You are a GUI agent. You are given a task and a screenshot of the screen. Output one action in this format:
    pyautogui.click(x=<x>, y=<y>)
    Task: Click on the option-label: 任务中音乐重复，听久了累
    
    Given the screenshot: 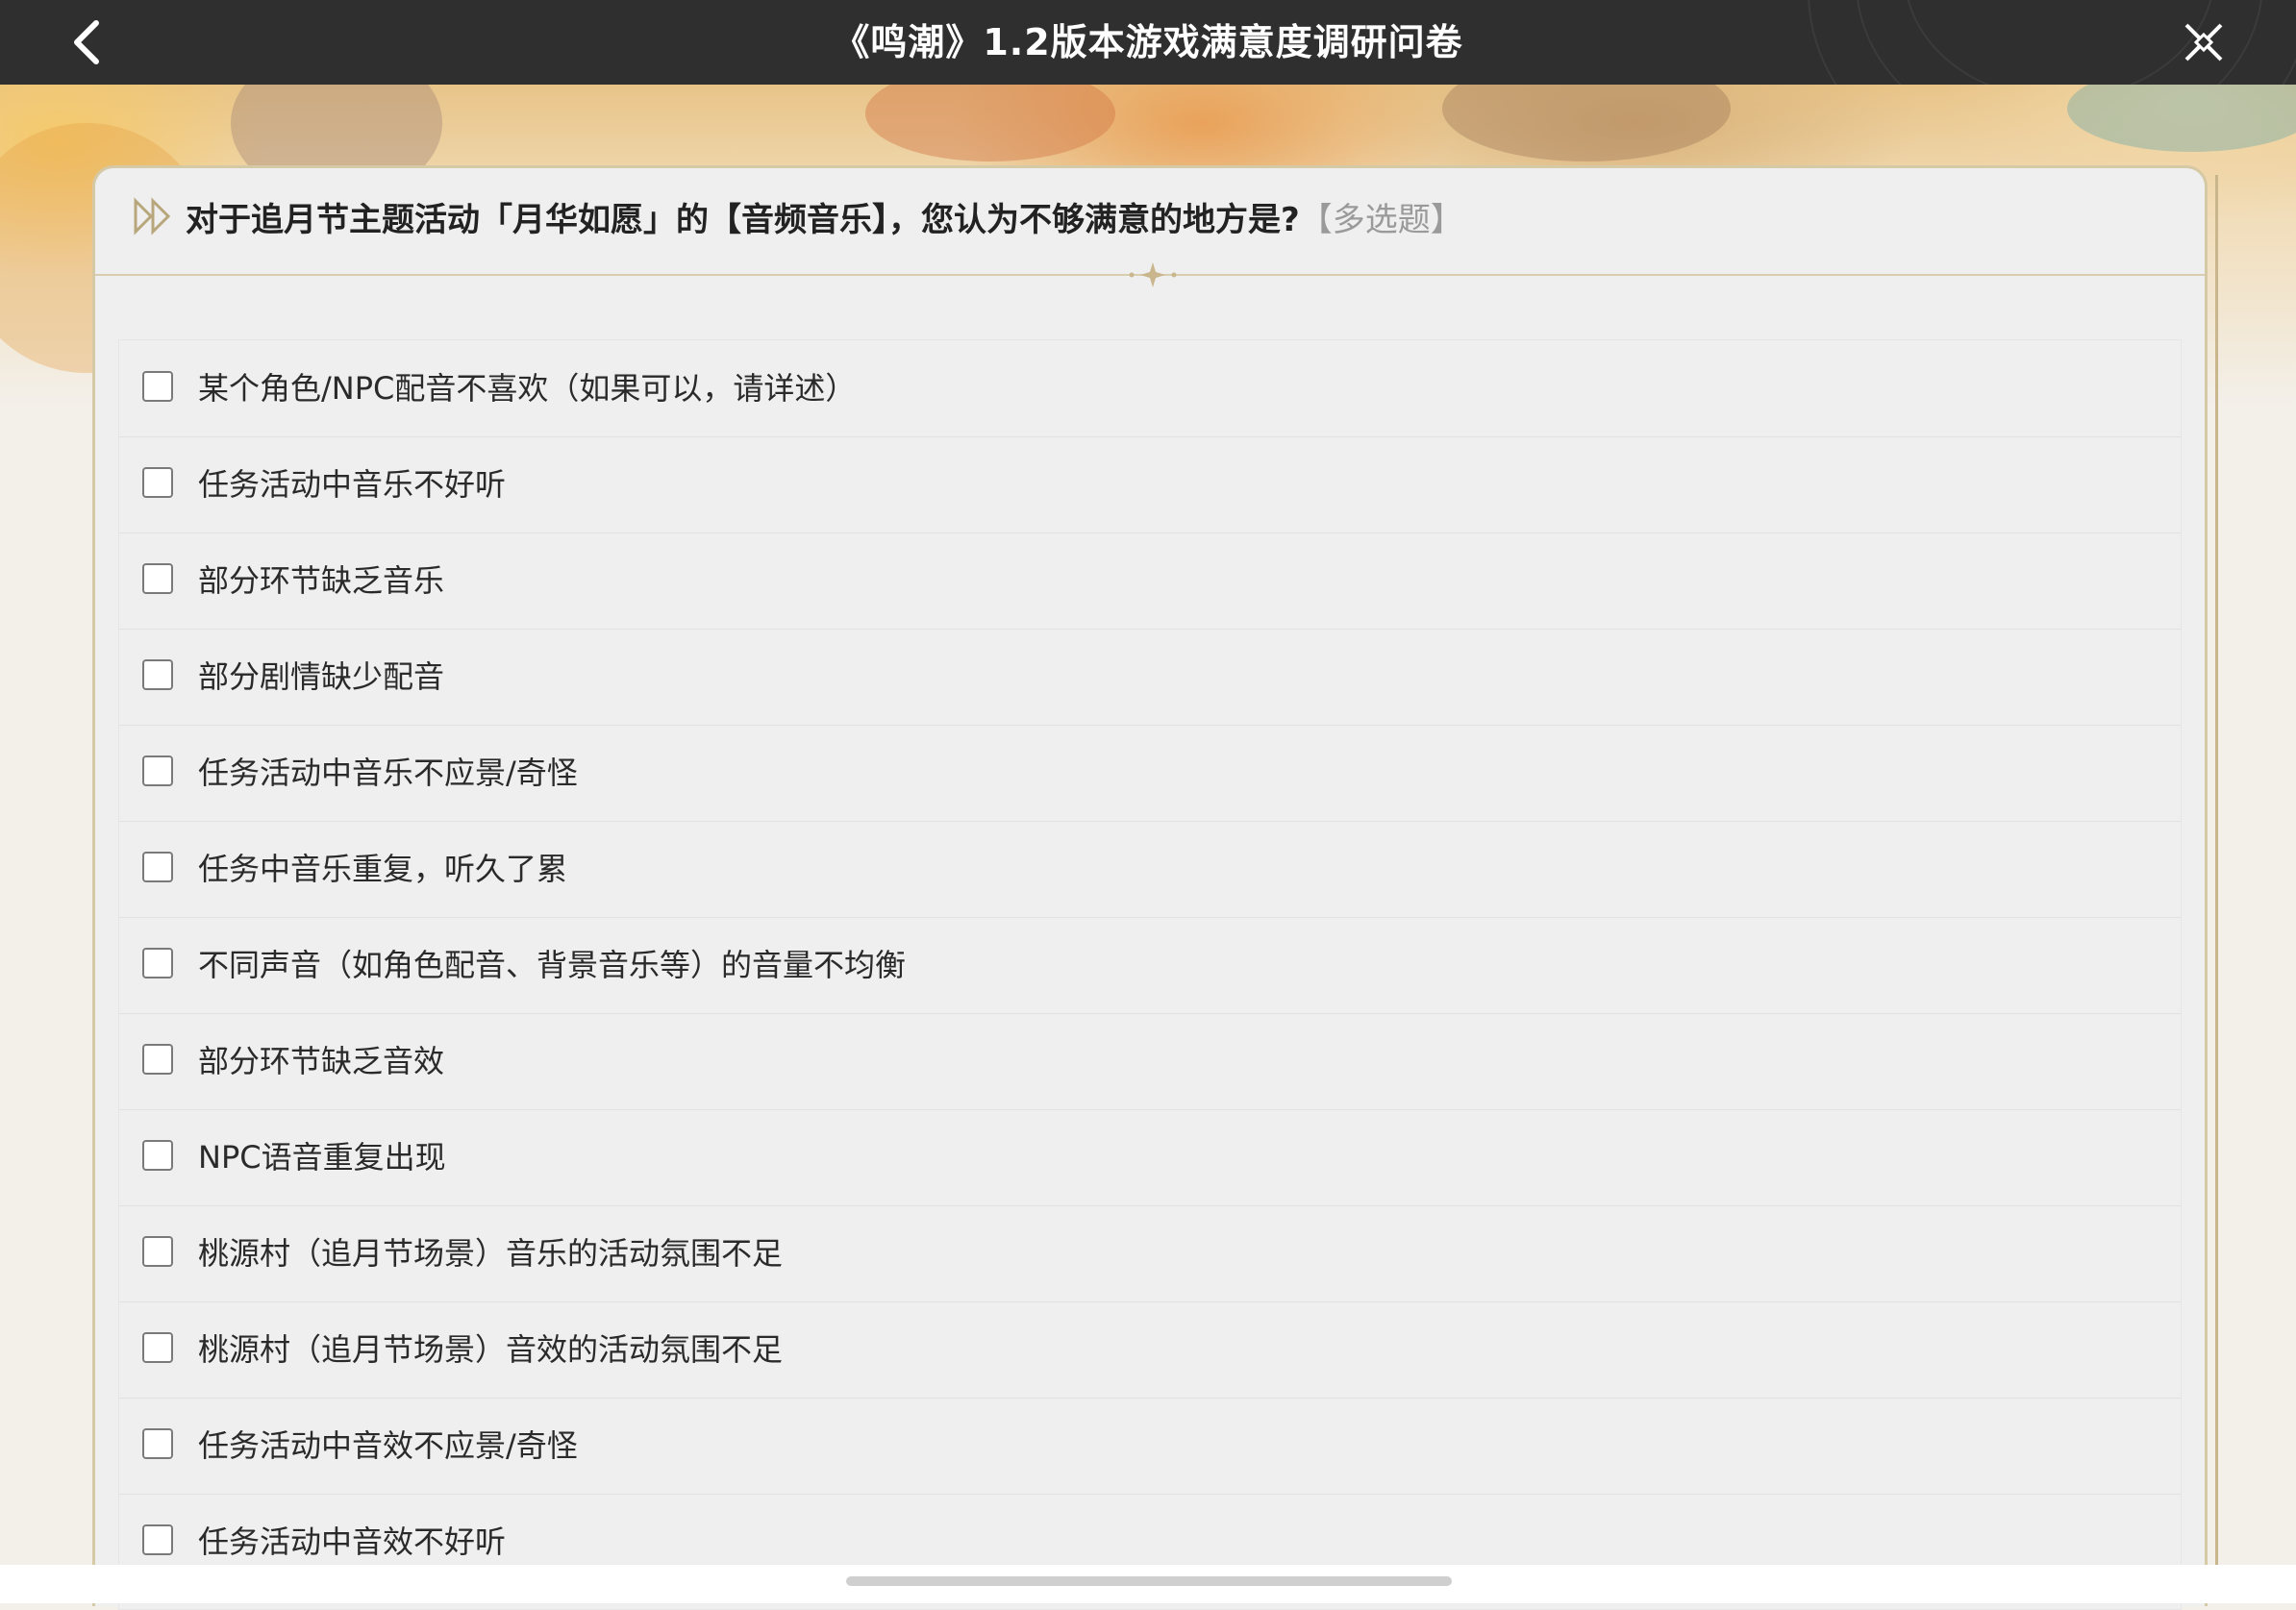 What is the action you would take?
    pyautogui.click(x=383, y=869)
    